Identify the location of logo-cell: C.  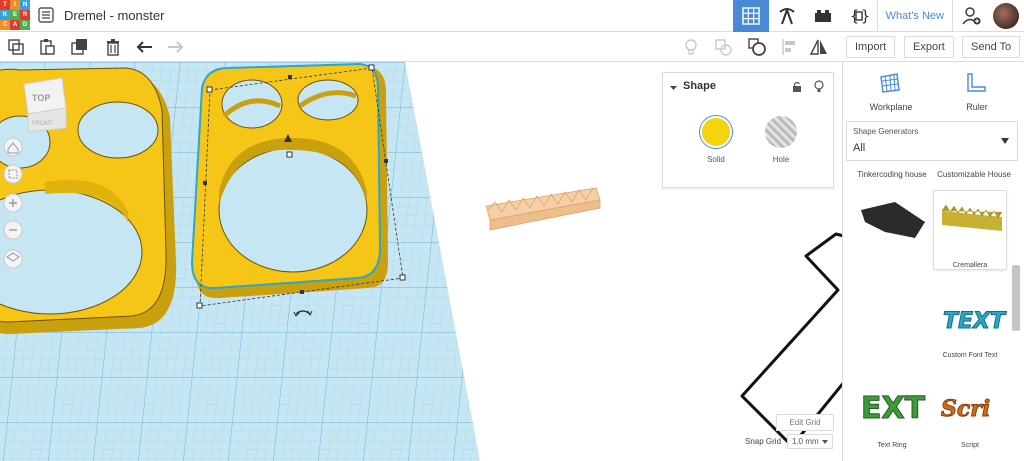
(5, 25).